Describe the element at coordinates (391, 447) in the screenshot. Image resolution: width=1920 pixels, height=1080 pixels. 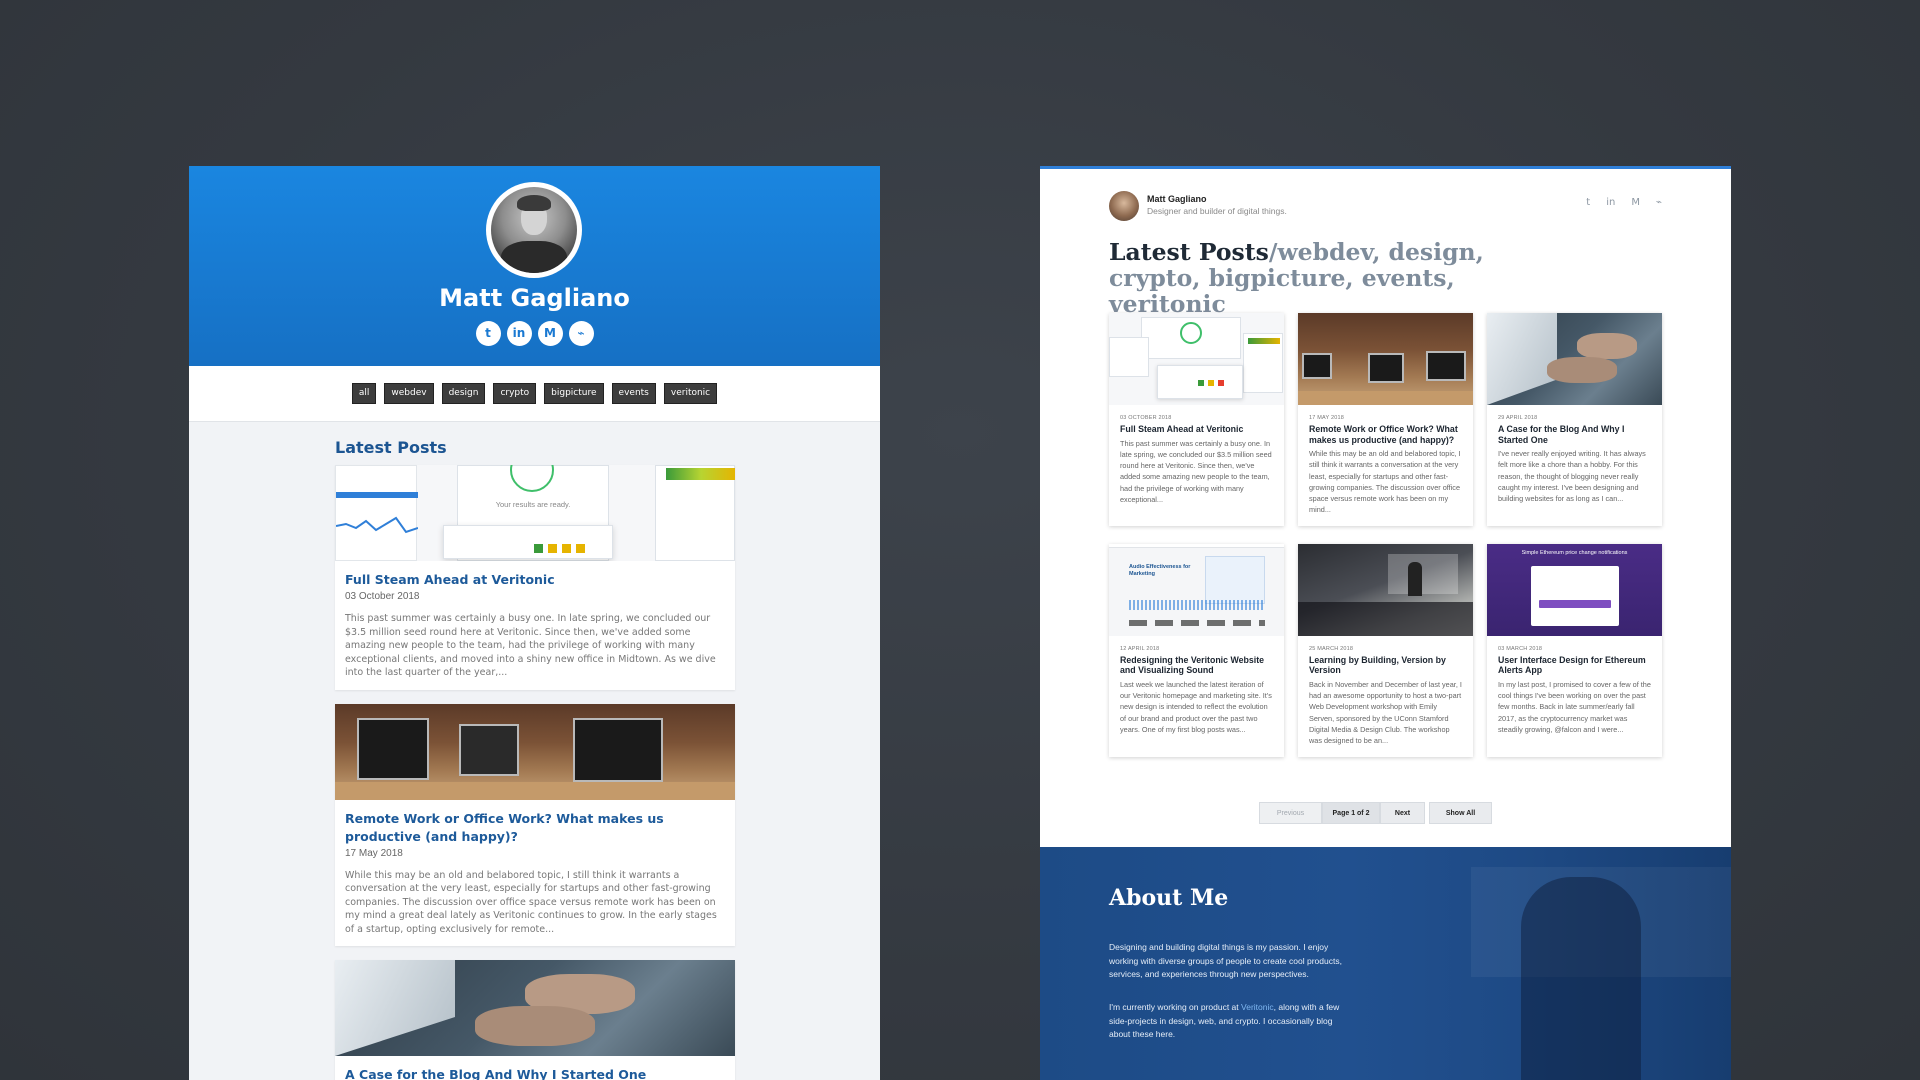
I see `section-heading: Latest Posts` at that location.